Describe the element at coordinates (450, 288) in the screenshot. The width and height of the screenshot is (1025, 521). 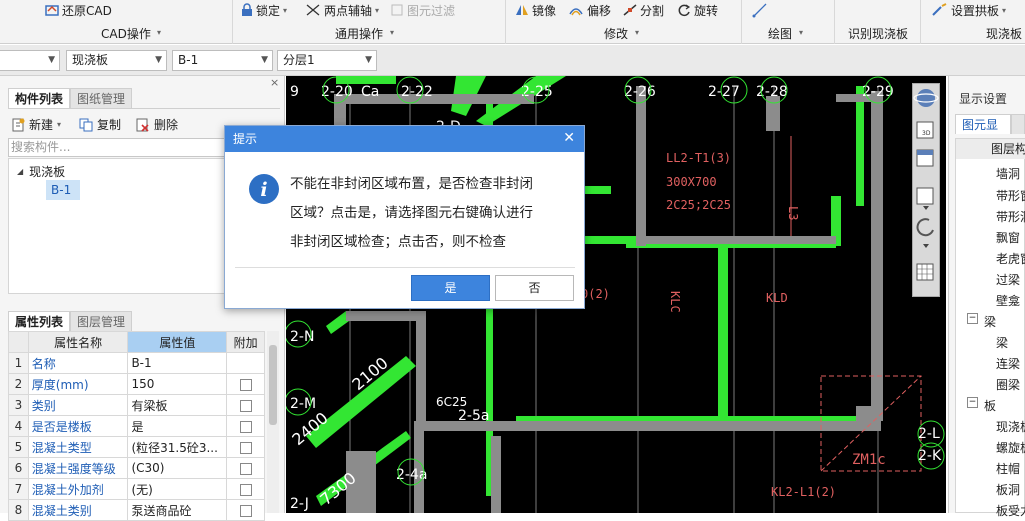
I see `yes-button: 是` at that location.